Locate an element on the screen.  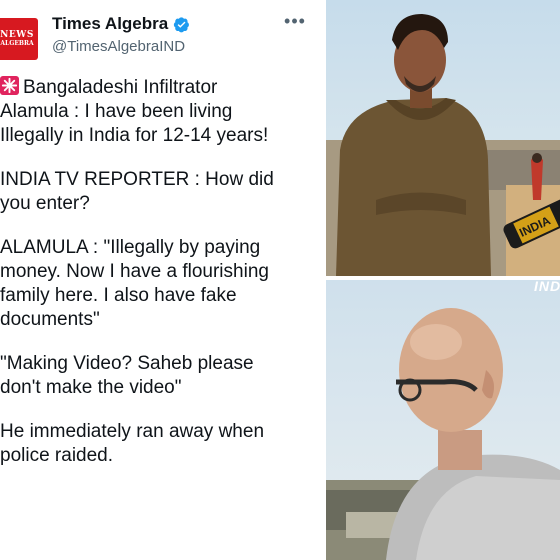
account-avatar: NEWS ALGEBRA is located at coordinates (19, 39).